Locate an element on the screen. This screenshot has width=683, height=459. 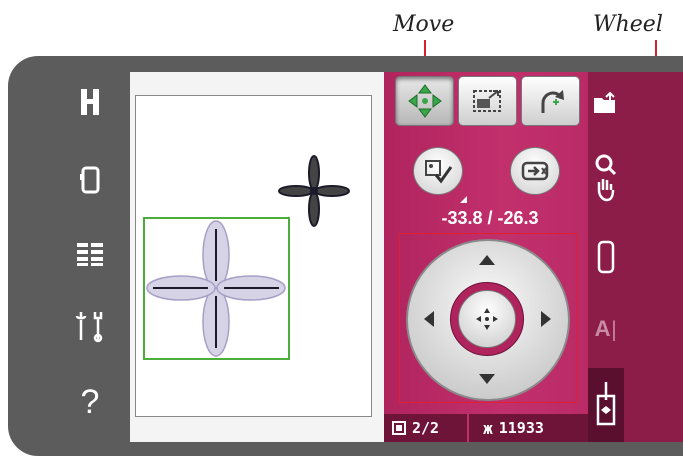
page-count: 2/2 is located at coordinates (426, 428).